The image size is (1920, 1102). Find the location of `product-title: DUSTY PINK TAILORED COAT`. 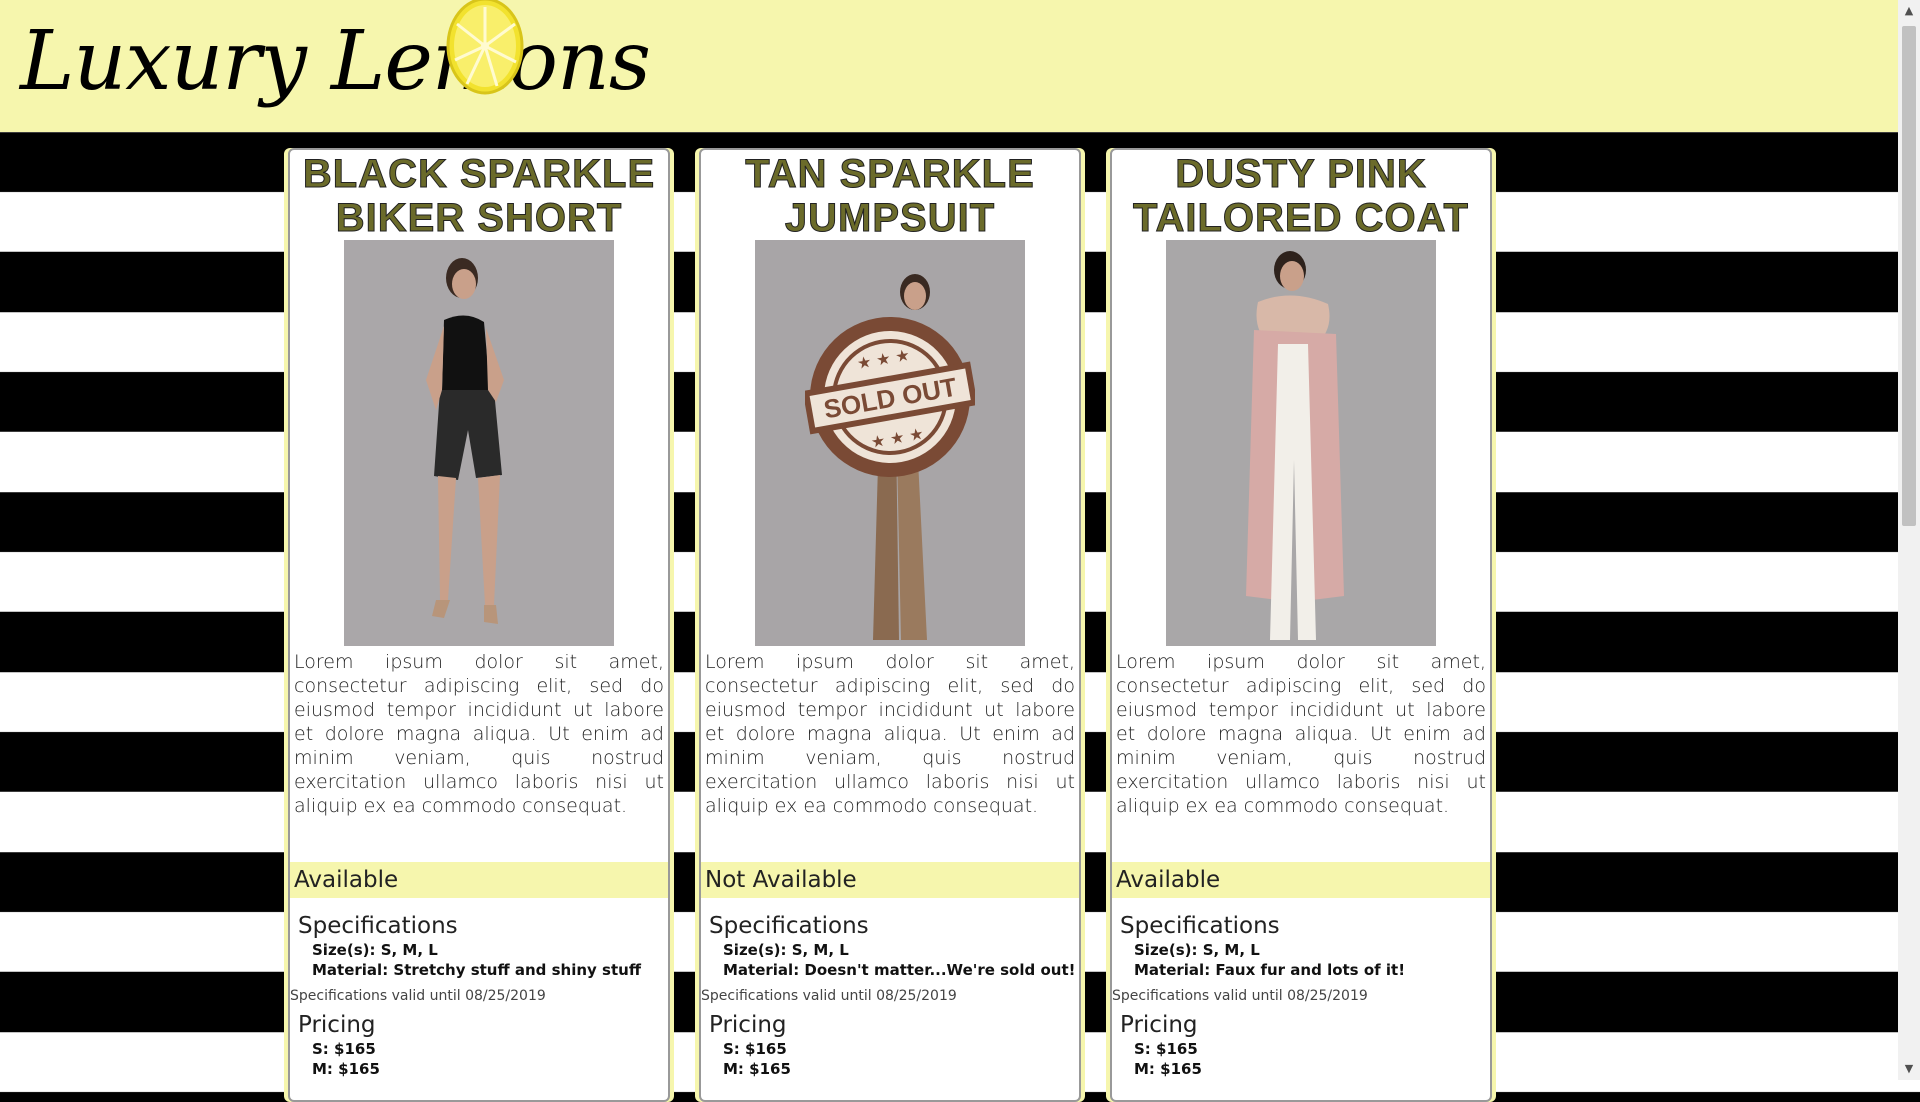

product-title: DUSTY PINK TAILORED COAT is located at coordinates (1301, 196).